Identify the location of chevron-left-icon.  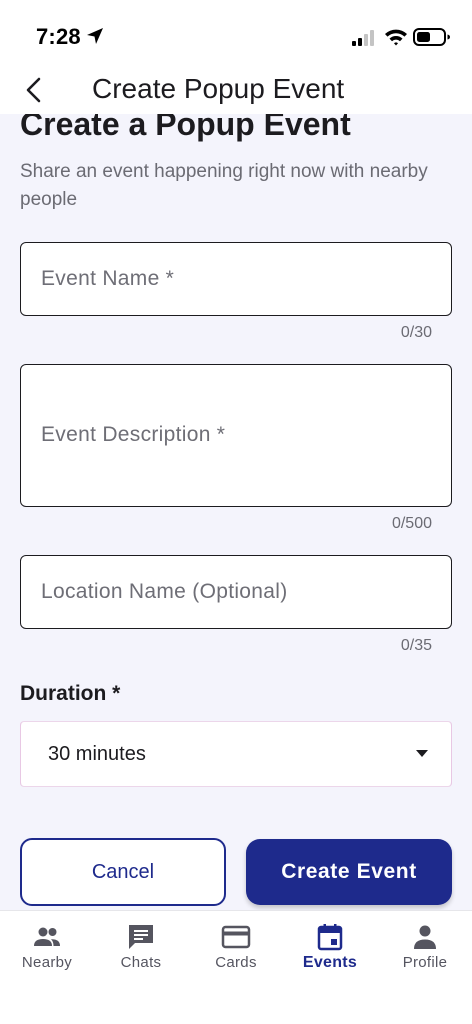
(33, 90).